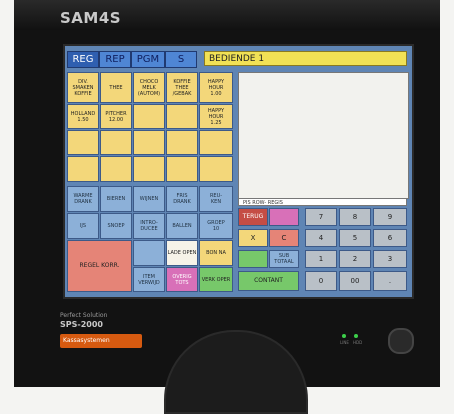 The width and height of the screenshot is (454, 414). Describe the element at coordinates (182, 253) in the screenshot. I see `lade-open-button: LADE OPEN` at that location.